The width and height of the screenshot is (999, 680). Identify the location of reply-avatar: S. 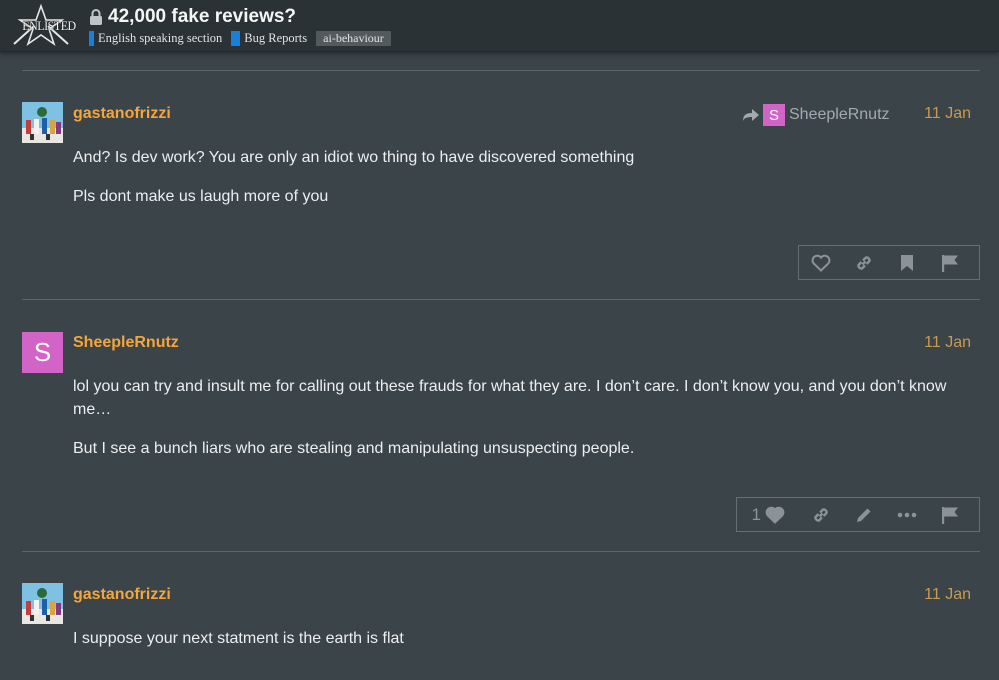
(774, 115).